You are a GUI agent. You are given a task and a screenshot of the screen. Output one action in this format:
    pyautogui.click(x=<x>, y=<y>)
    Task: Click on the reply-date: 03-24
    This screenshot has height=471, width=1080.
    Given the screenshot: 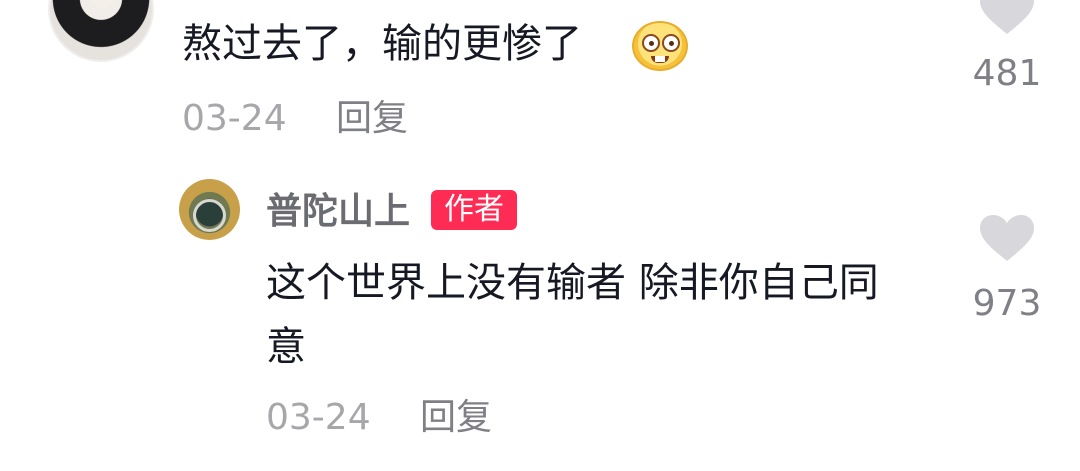 What is the action you would take?
    pyautogui.click(x=318, y=417)
    